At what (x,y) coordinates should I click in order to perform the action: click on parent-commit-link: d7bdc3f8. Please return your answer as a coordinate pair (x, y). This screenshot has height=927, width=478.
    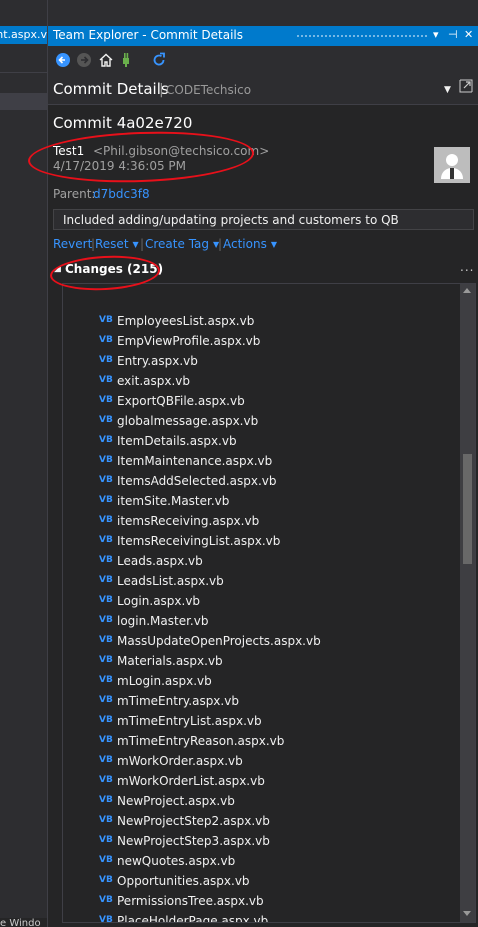
    Looking at the image, I should click on (121, 194).